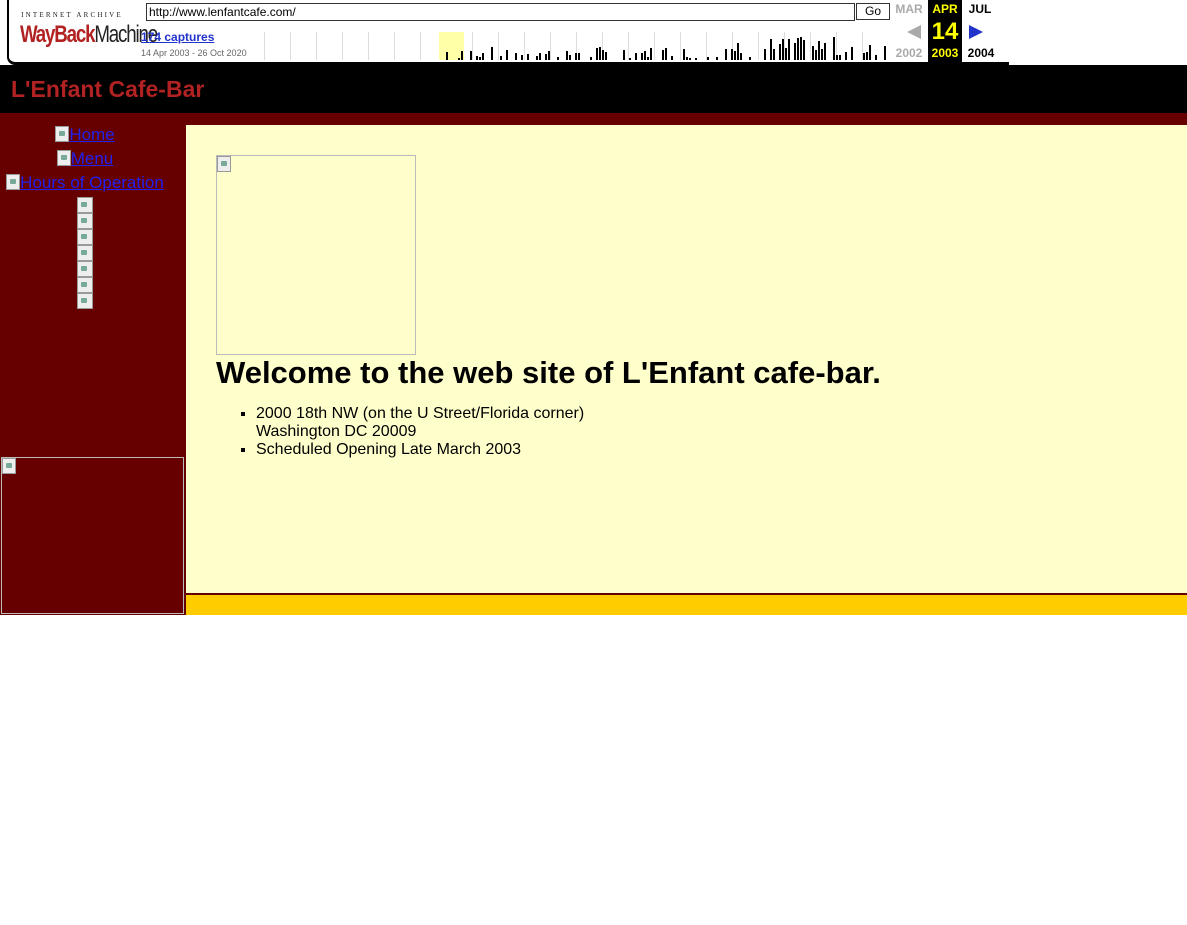 The image size is (1187, 925). Describe the element at coordinates (500, 12) in the screenshot. I see `url-input` at that location.